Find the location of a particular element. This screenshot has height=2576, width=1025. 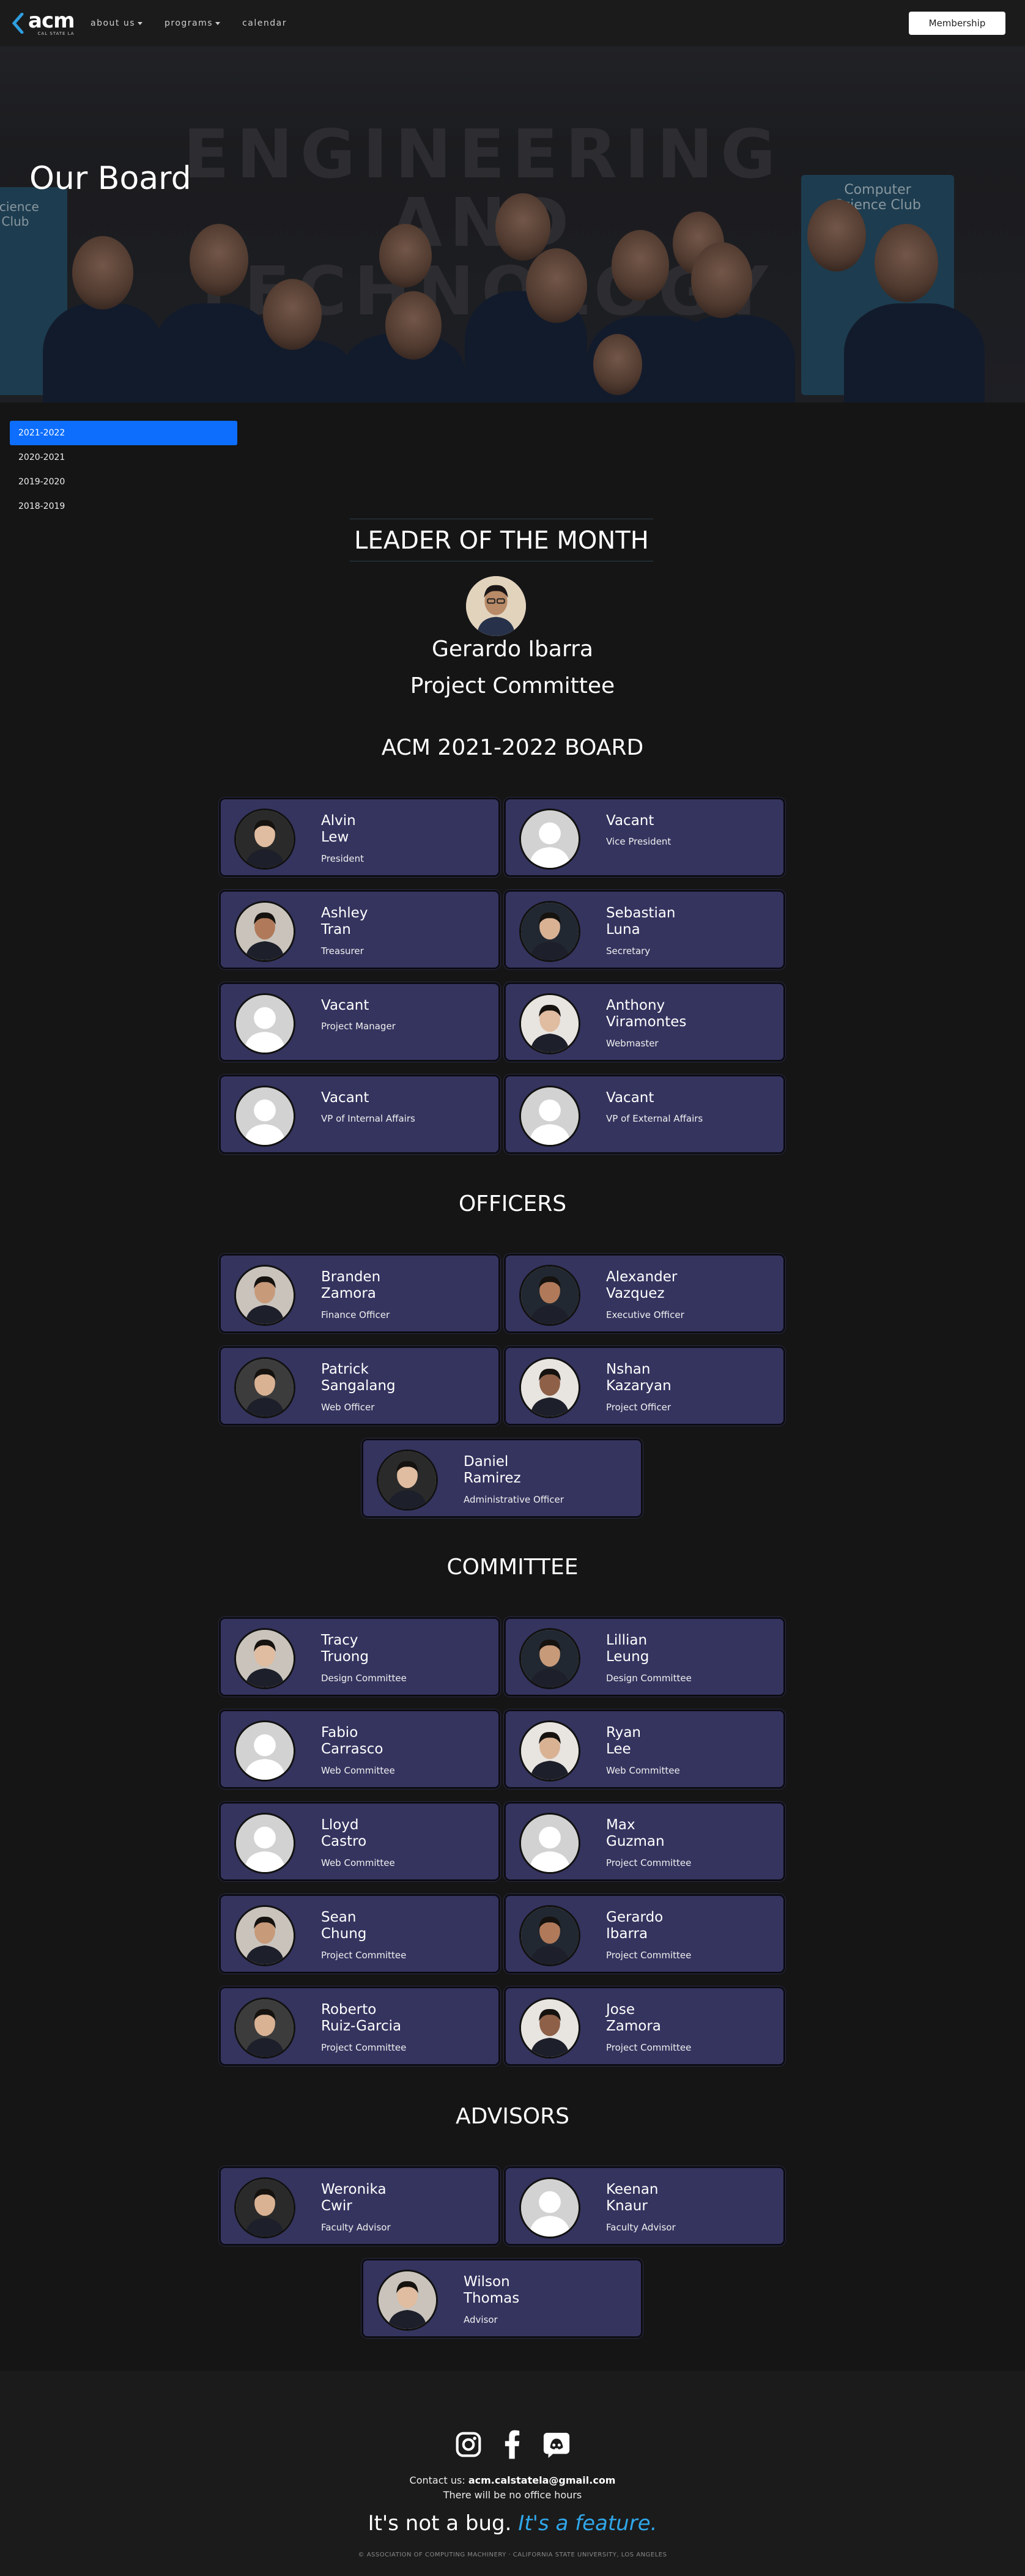

year-item-2021-2022: 2021-2022 is located at coordinates (123, 433).